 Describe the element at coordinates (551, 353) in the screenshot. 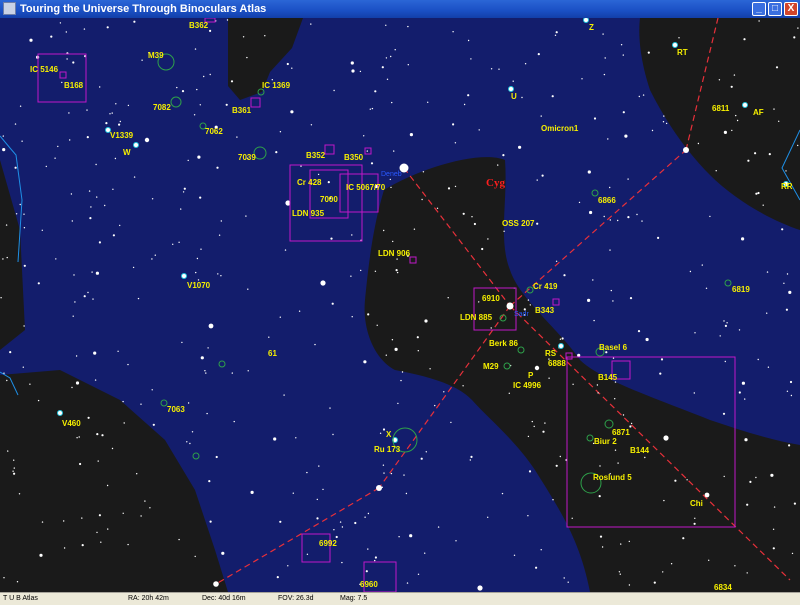

I see `label-rs: RS` at that location.